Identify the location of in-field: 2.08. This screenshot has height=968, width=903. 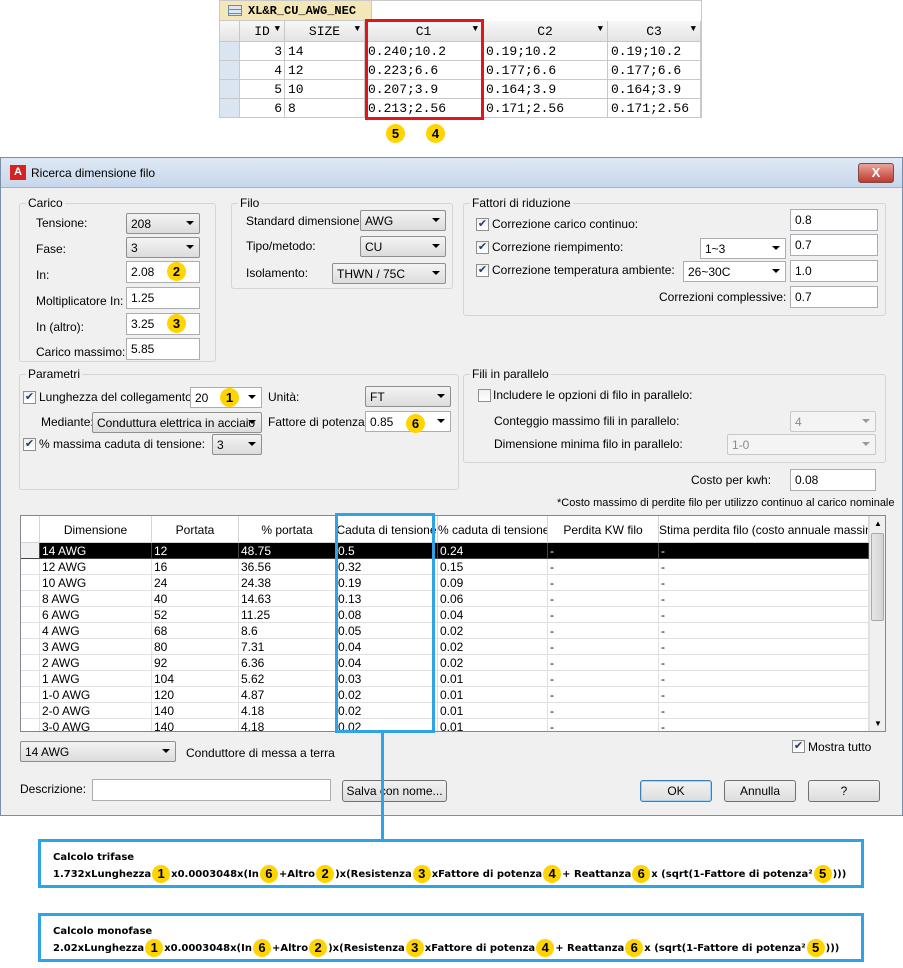
(163, 272).